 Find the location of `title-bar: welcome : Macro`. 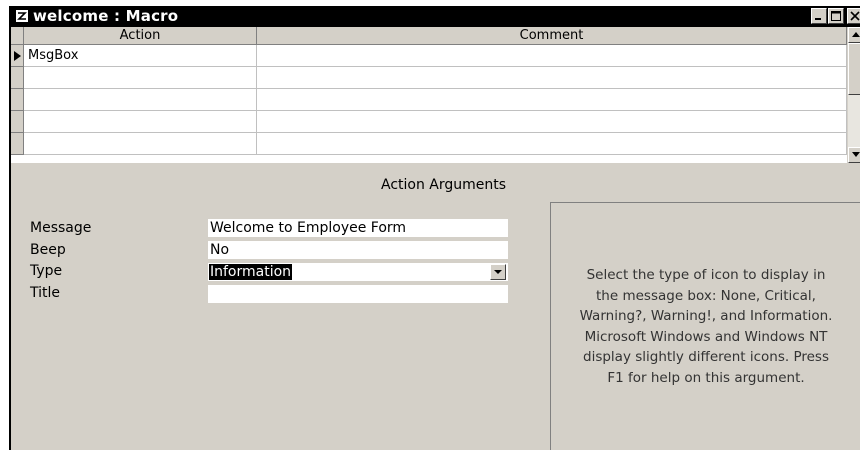

title-bar: welcome : Macro is located at coordinates (435, 16).